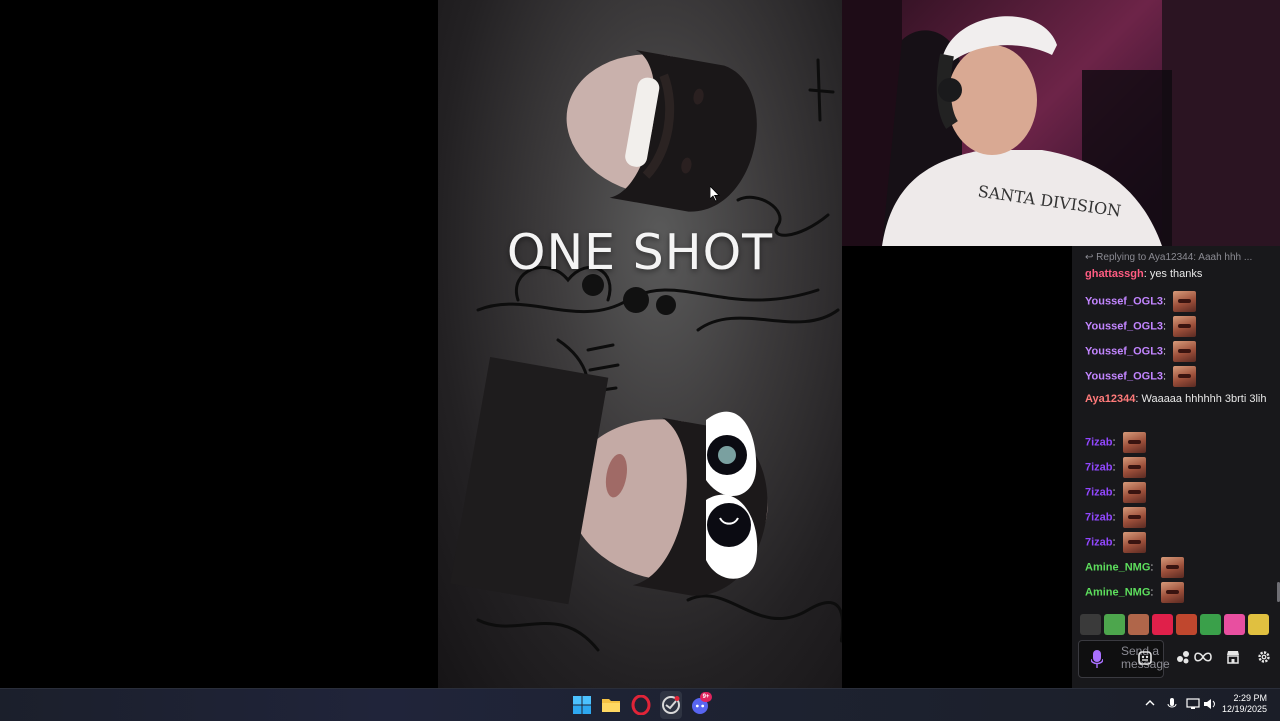 This screenshot has width=1280, height=721. Describe the element at coordinates (611, 705) in the screenshot. I see `file-explorer-icon` at that location.